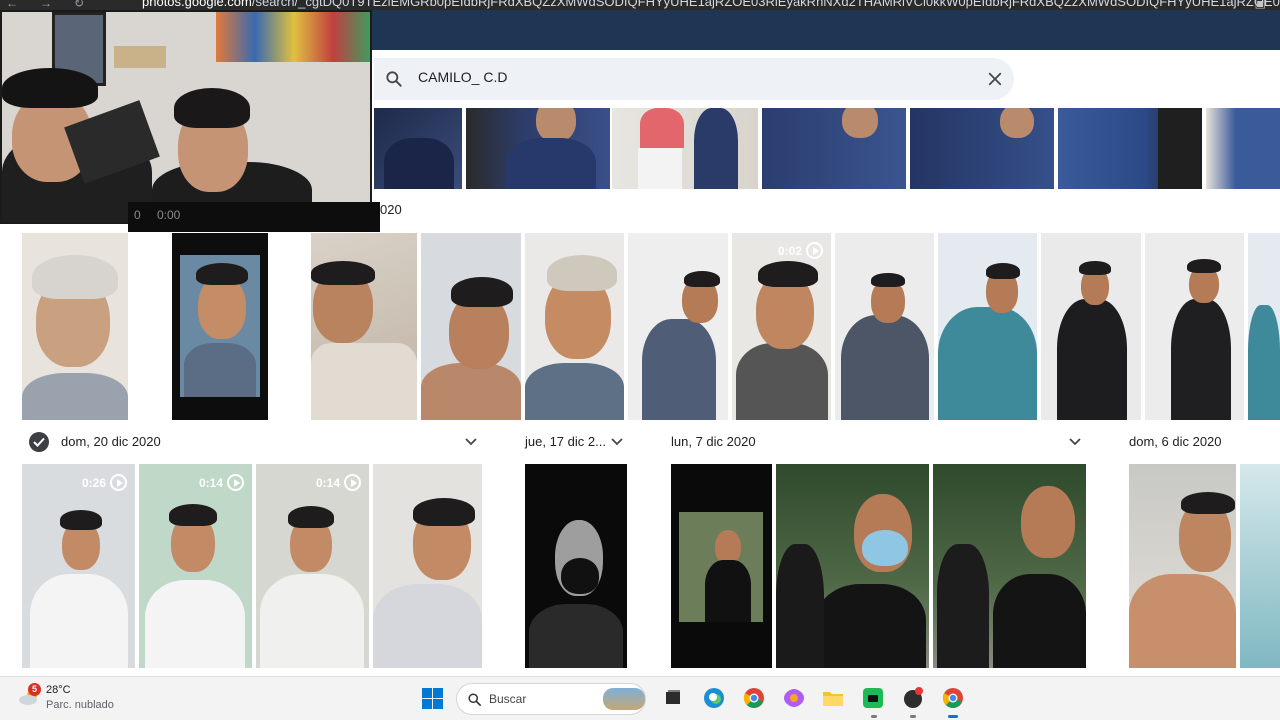  What do you see at coordinates (58, 690) in the screenshot?
I see `weather-temperature: 28°C` at bounding box center [58, 690].